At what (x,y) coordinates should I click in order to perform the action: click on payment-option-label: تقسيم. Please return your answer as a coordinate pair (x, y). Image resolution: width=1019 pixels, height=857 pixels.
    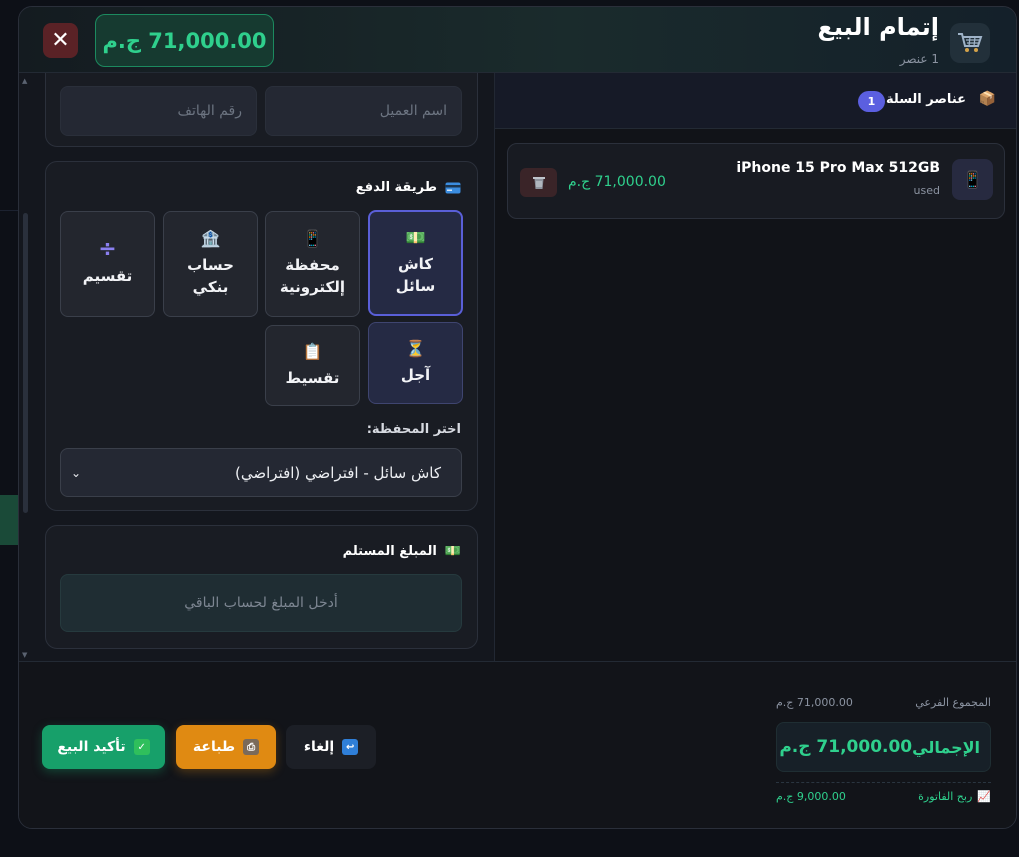
    Looking at the image, I should click on (107, 276).